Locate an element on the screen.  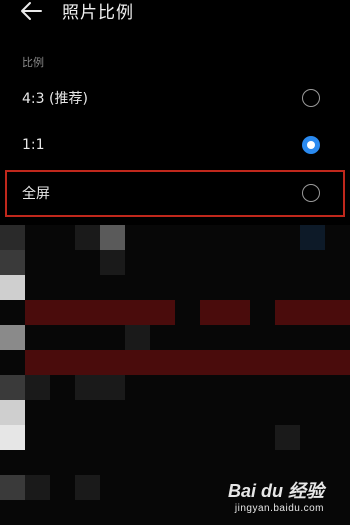
watermark-logo: Bai du 经验 is located at coordinates (275, 491).